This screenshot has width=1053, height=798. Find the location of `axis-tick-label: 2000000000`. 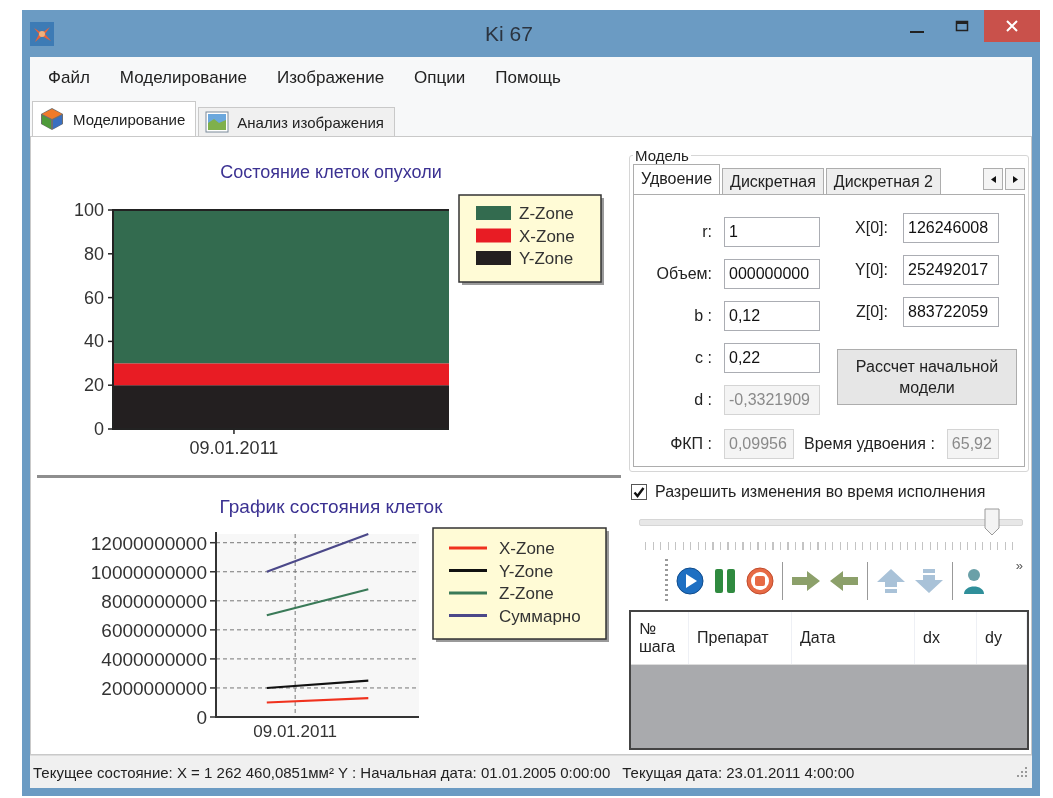

axis-tick-label: 2000000000 is located at coordinates (154, 688).